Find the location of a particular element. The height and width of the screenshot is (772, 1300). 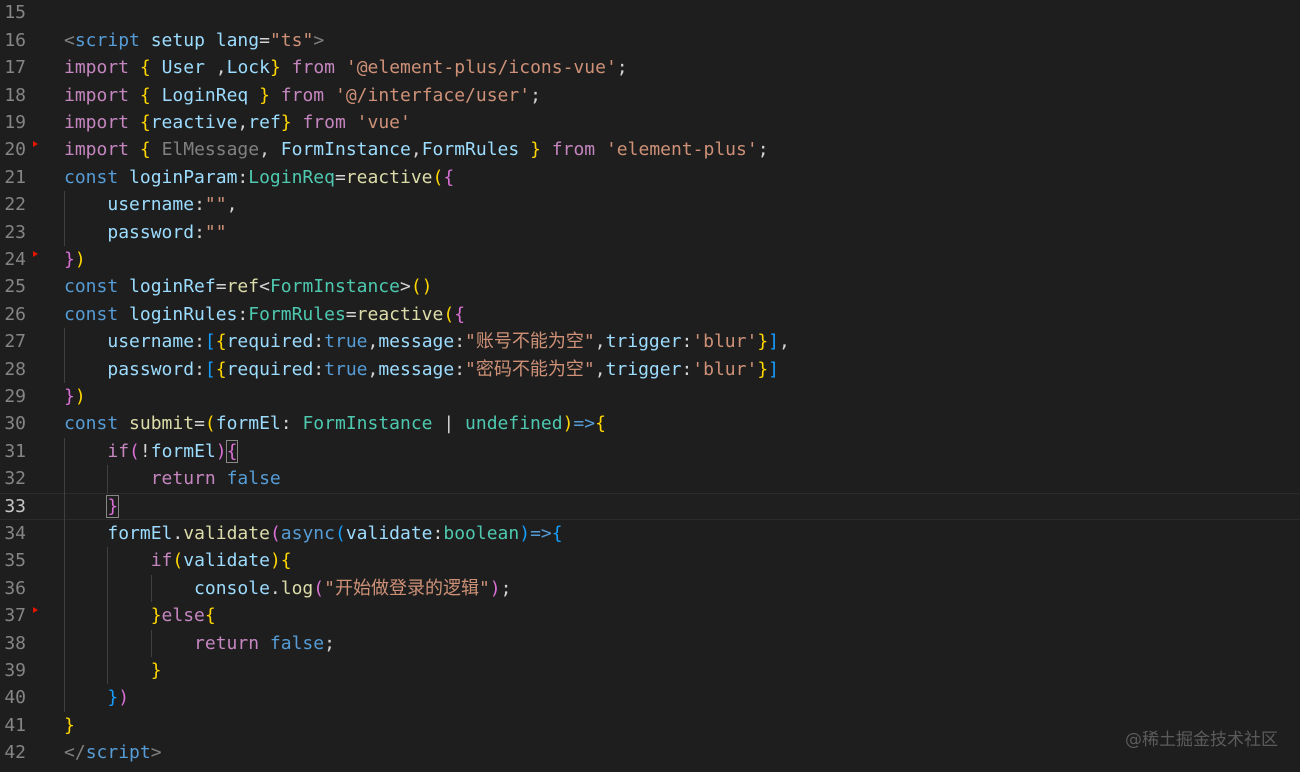

code-line: 31 if(!formEl){ is located at coordinates (650, 451).